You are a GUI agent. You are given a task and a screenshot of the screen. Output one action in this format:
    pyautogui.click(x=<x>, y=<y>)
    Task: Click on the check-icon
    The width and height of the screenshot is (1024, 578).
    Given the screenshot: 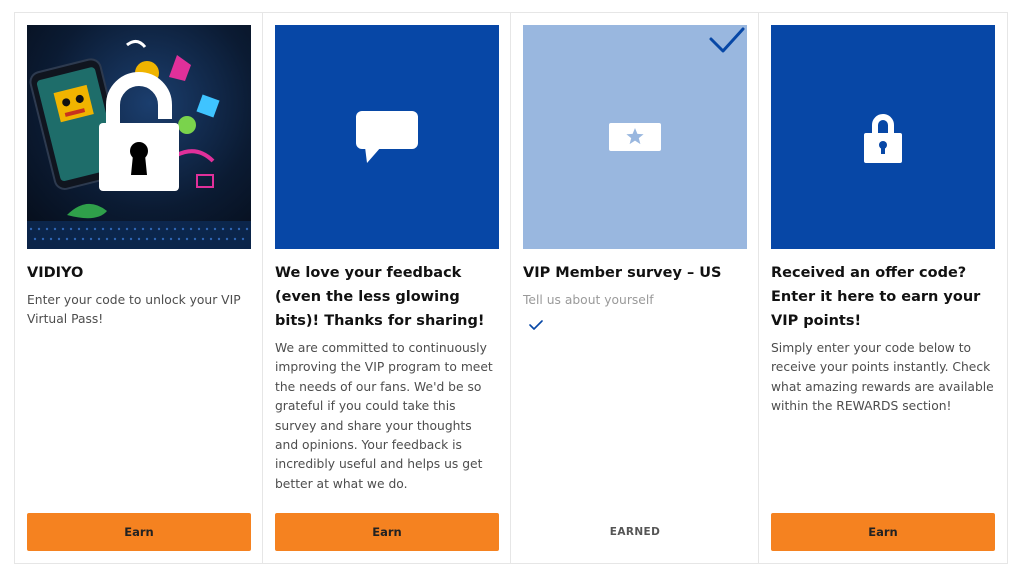 What is the action you would take?
    pyautogui.click(x=536, y=325)
    